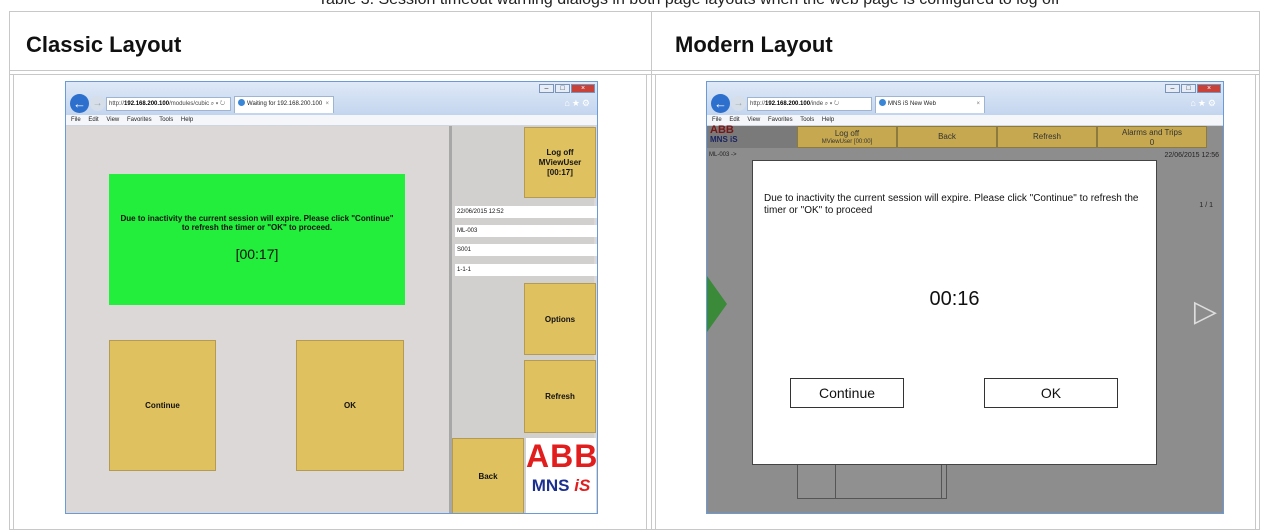  What do you see at coordinates (560, 162) in the screenshot?
I see `logoff-button: Log off MViewUser [00:17]` at bounding box center [560, 162].